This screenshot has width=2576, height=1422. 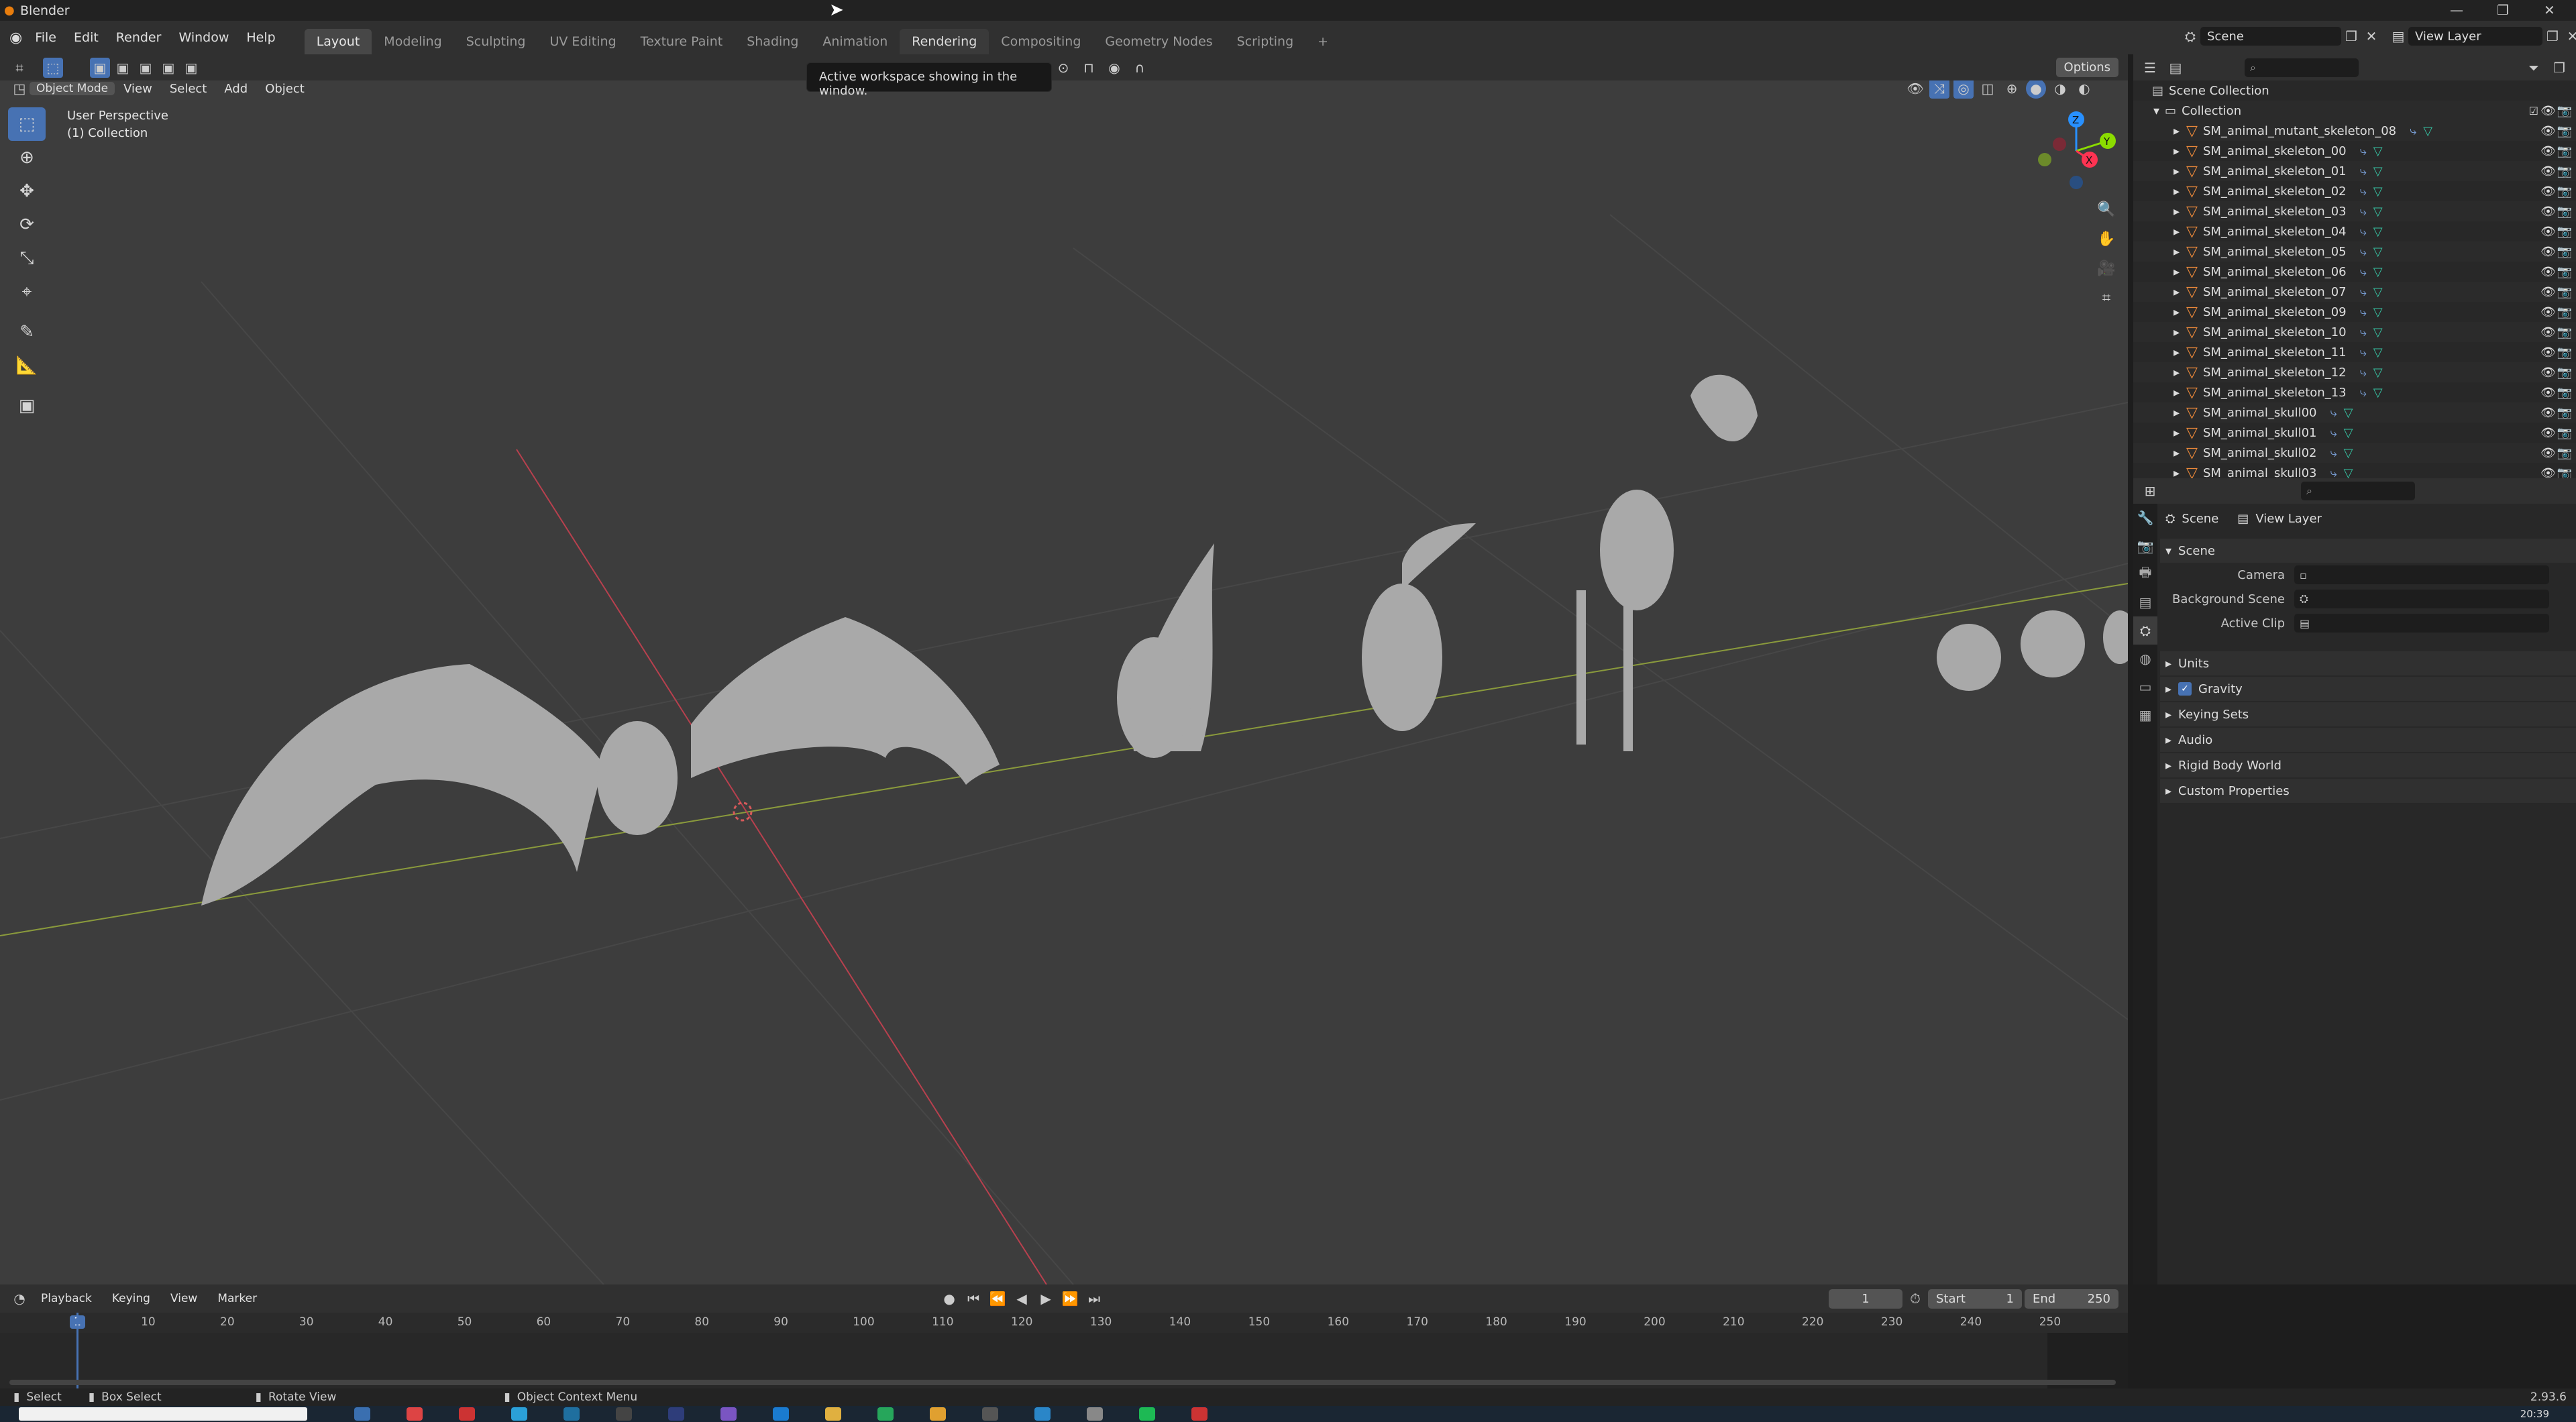 What do you see at coordinates (2354, 211) in the screenshot?
I see `outliner-object-row: ▸ ▽ SM_animal_skeleton_03 ⤷ ▽ 👁 📷` at bounding box center [2354, 211].